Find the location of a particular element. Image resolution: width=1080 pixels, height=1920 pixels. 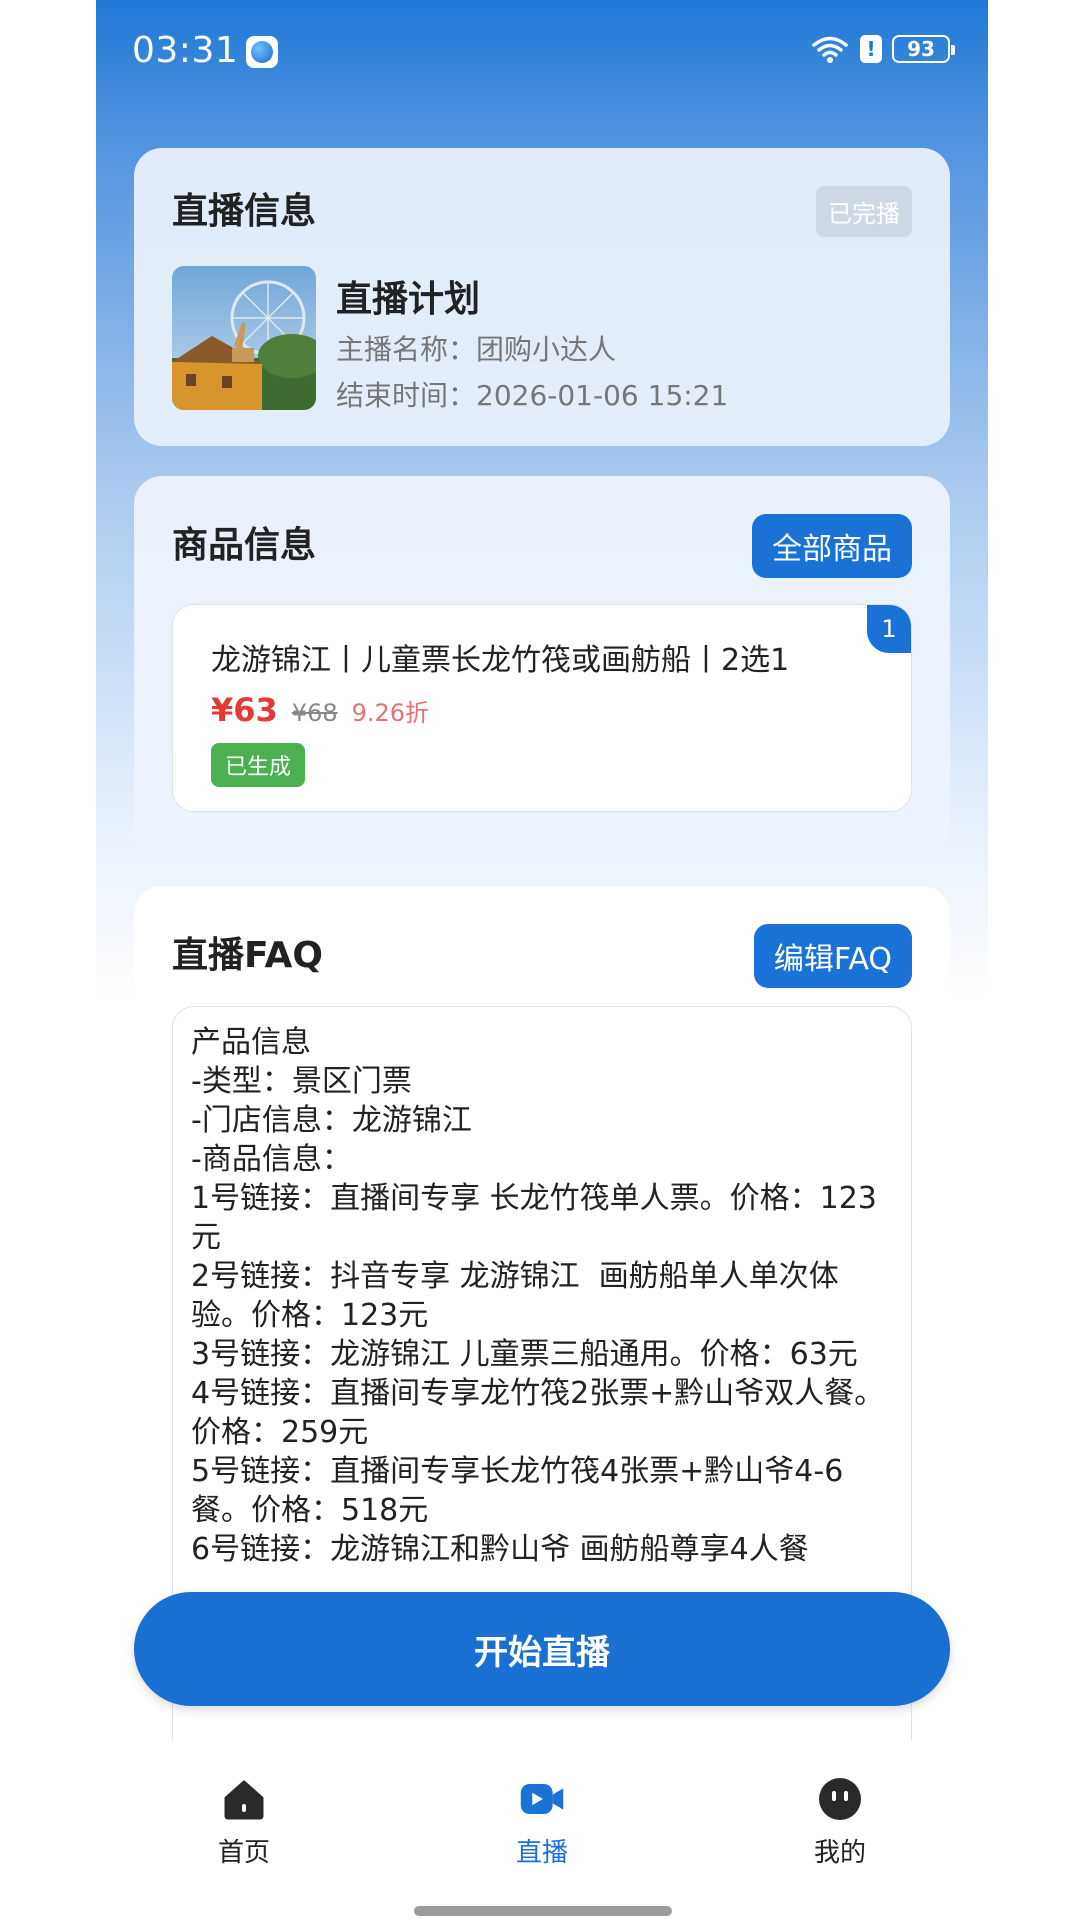

goods-discount: 9.26折 is located at coordinates (390, 713).